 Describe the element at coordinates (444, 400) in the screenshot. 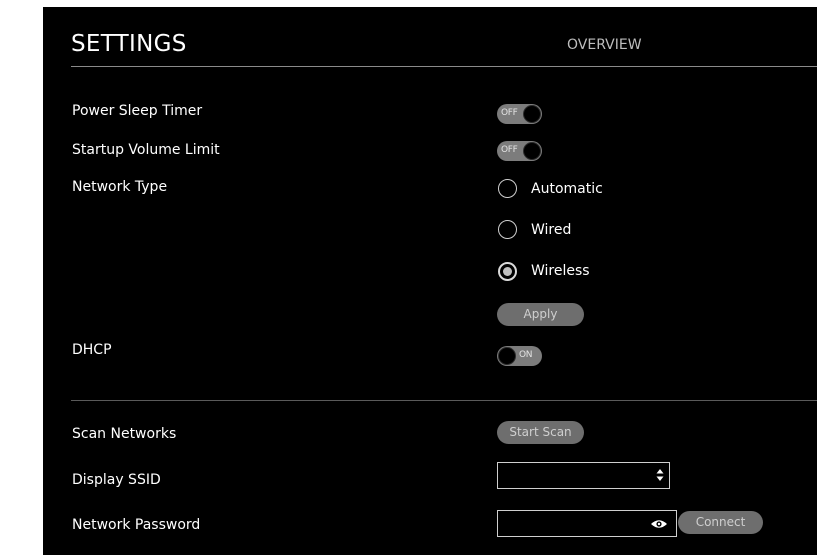

I see `section-divider` at that location.